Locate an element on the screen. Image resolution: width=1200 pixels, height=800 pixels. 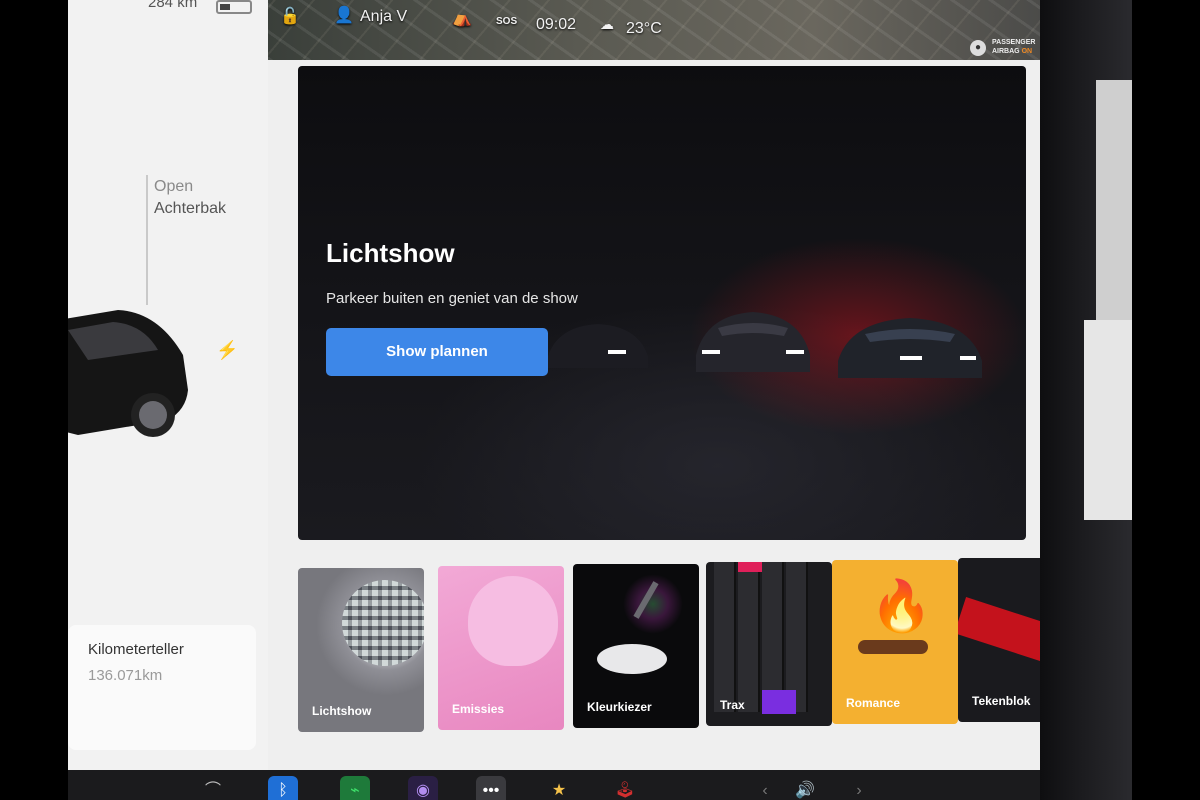
tile-label: Kleurkiezer is located at coordinates (619, 707).